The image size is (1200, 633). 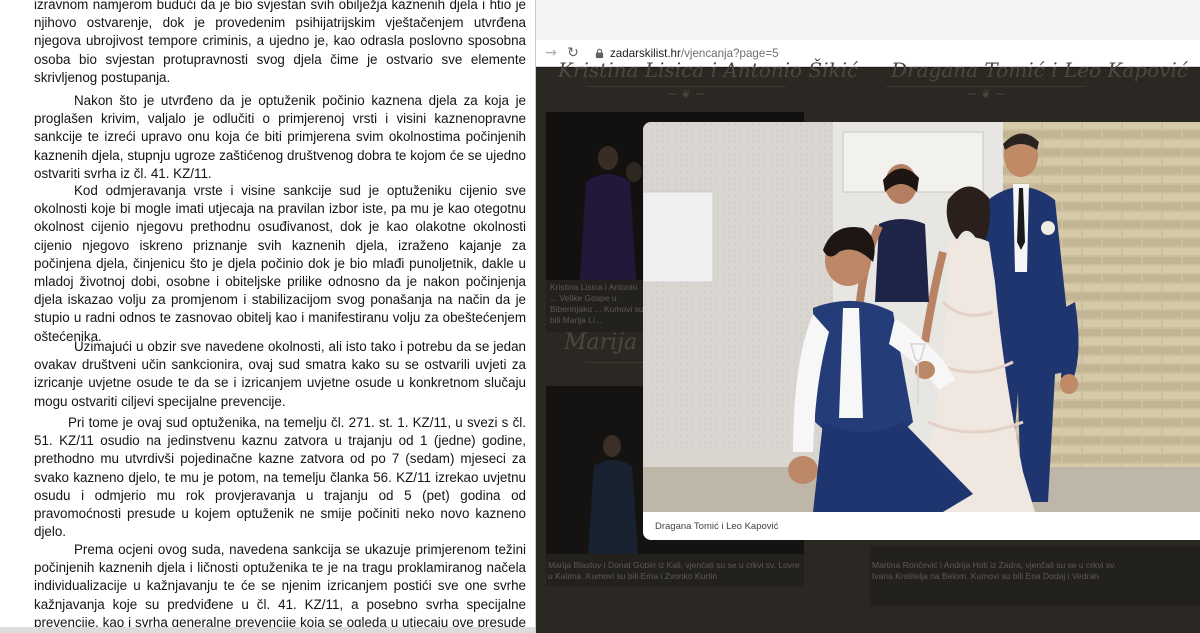 What do you see at coordinates (868, 20) in the screenshot?
I see `browser-tab-strip` at bounding box center [868, 20].